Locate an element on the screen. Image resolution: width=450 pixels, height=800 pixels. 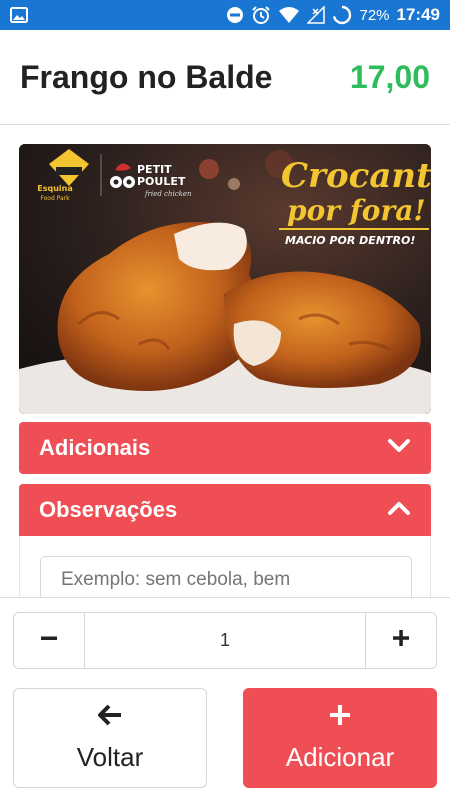
banner-headline-1: Crocante is located at coordinates (356, 176).